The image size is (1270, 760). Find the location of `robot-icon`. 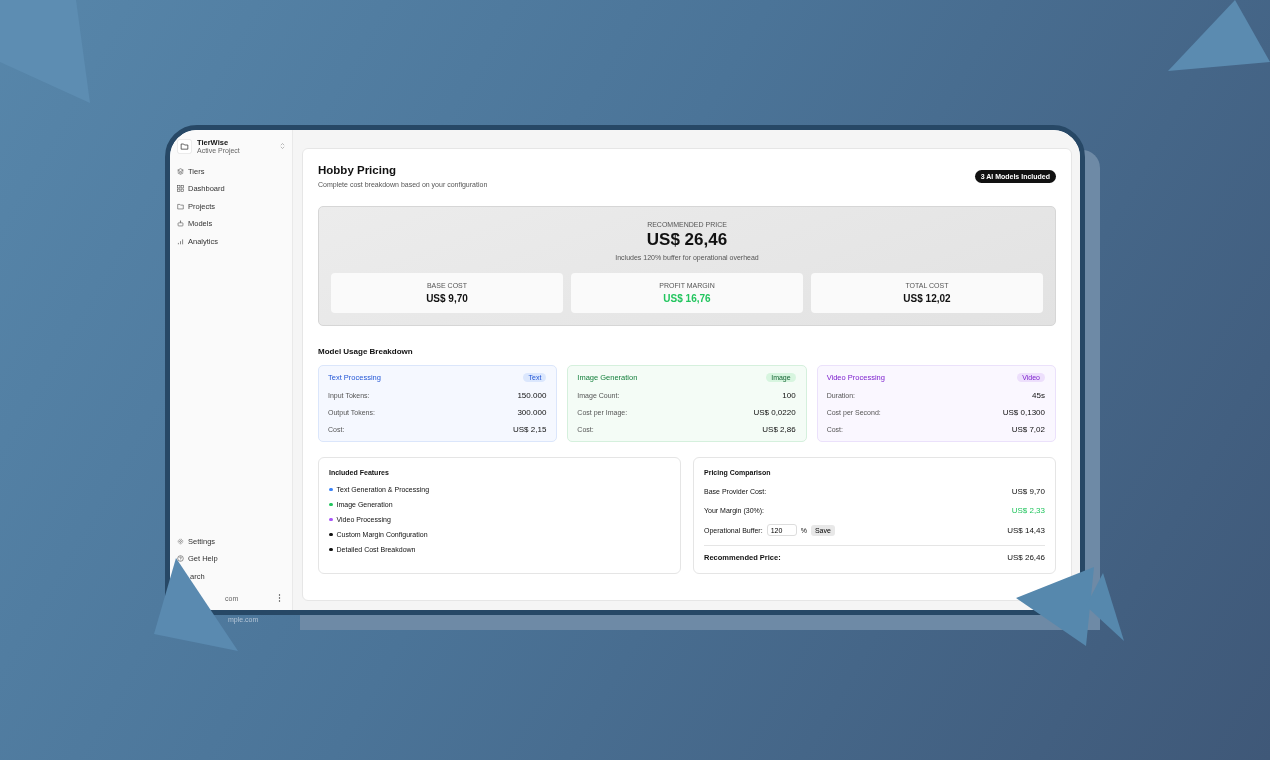

robot-icon is located at coordinates (180, 223).